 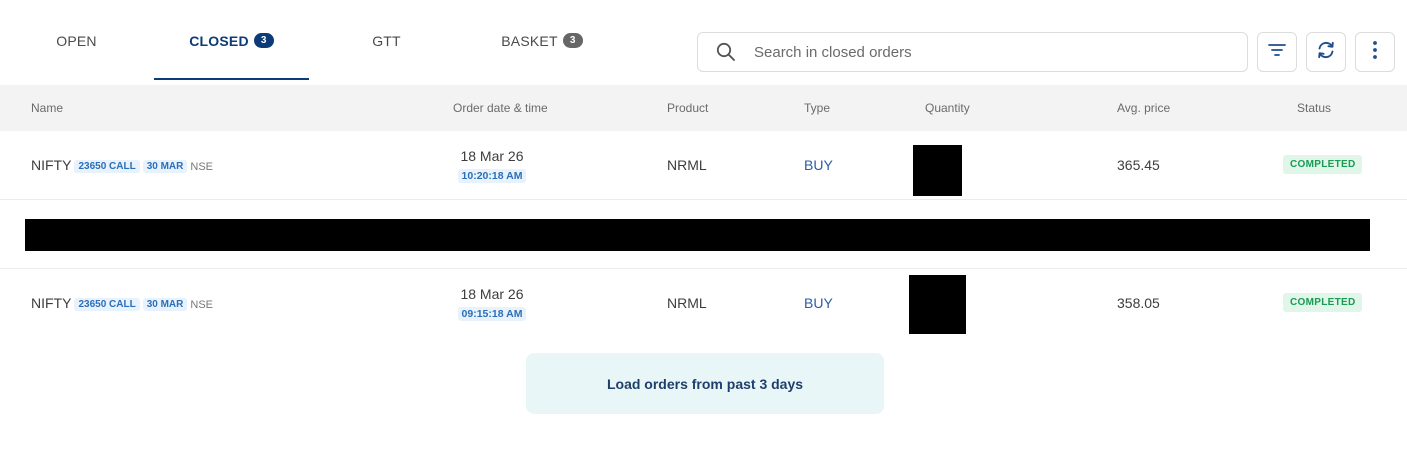 I want to click on col-avg-price: Avg. price, so click(x=1143, y=108).